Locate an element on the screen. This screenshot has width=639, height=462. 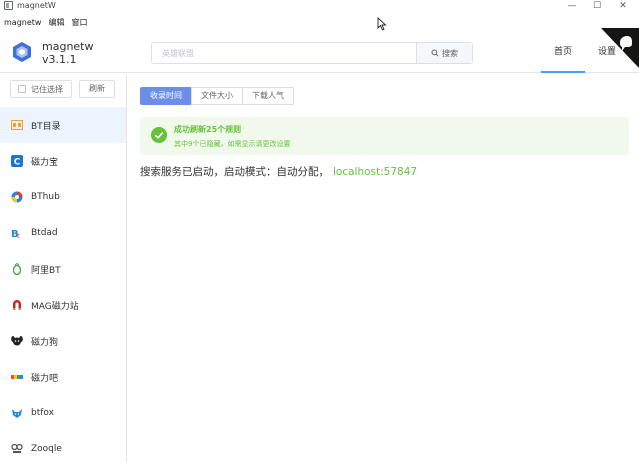
sidebar-item-label: BThub is located at coordinates (45, 197).